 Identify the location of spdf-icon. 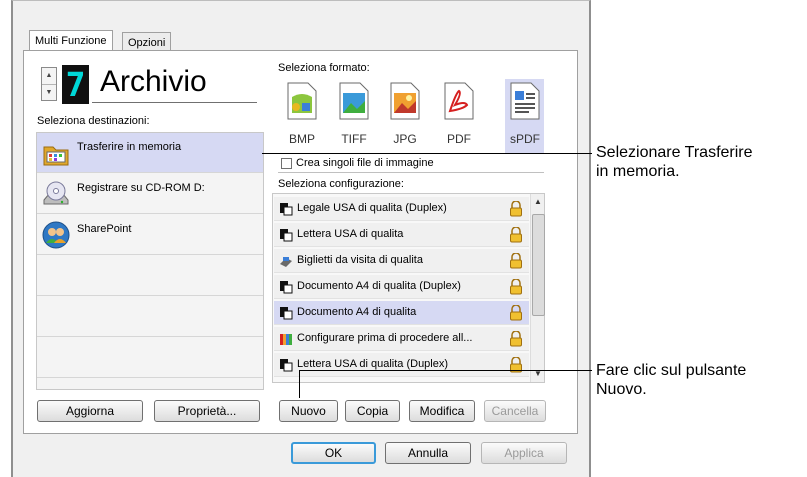
(525, 101).